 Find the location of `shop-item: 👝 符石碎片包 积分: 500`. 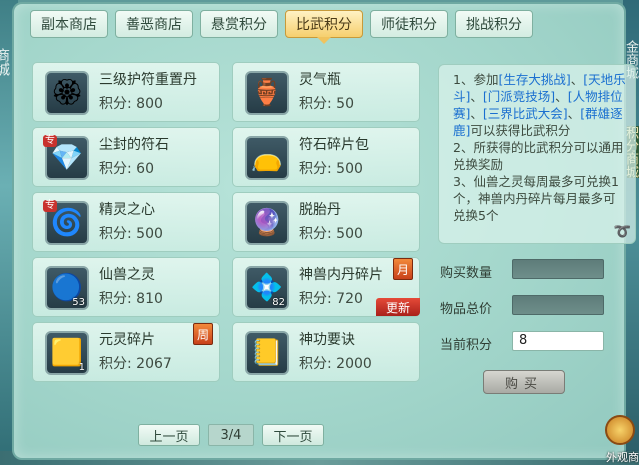

shop-item: 👝 符石碎片包 积分: 500 is located at coordinates (326, 157).